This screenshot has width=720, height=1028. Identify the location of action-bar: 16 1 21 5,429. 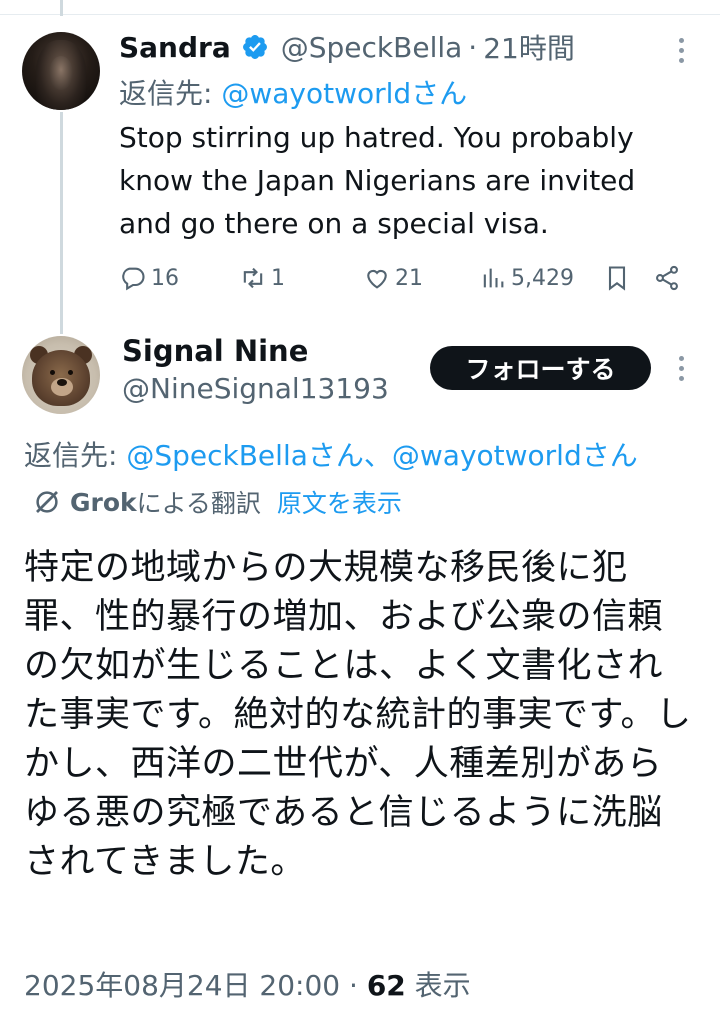
(404, 278).